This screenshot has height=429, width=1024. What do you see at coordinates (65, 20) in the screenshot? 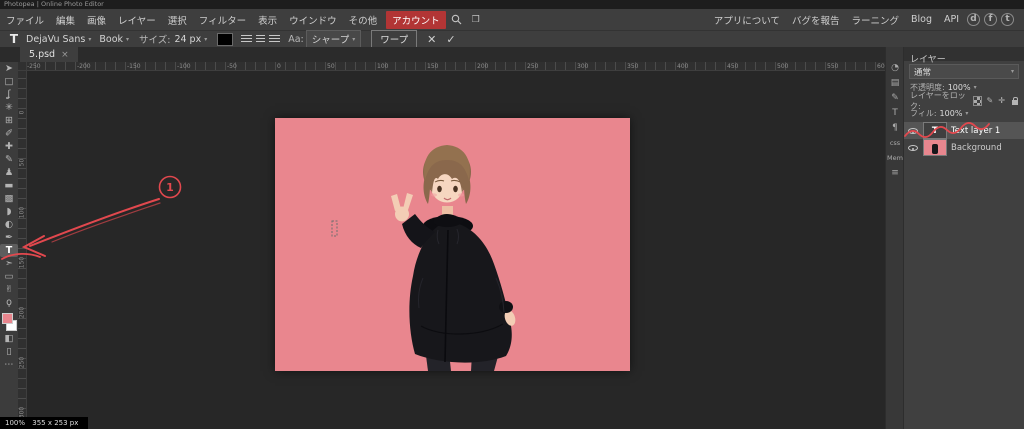
I see `menu-item-1: 編集` at bounding box center [65, 20].